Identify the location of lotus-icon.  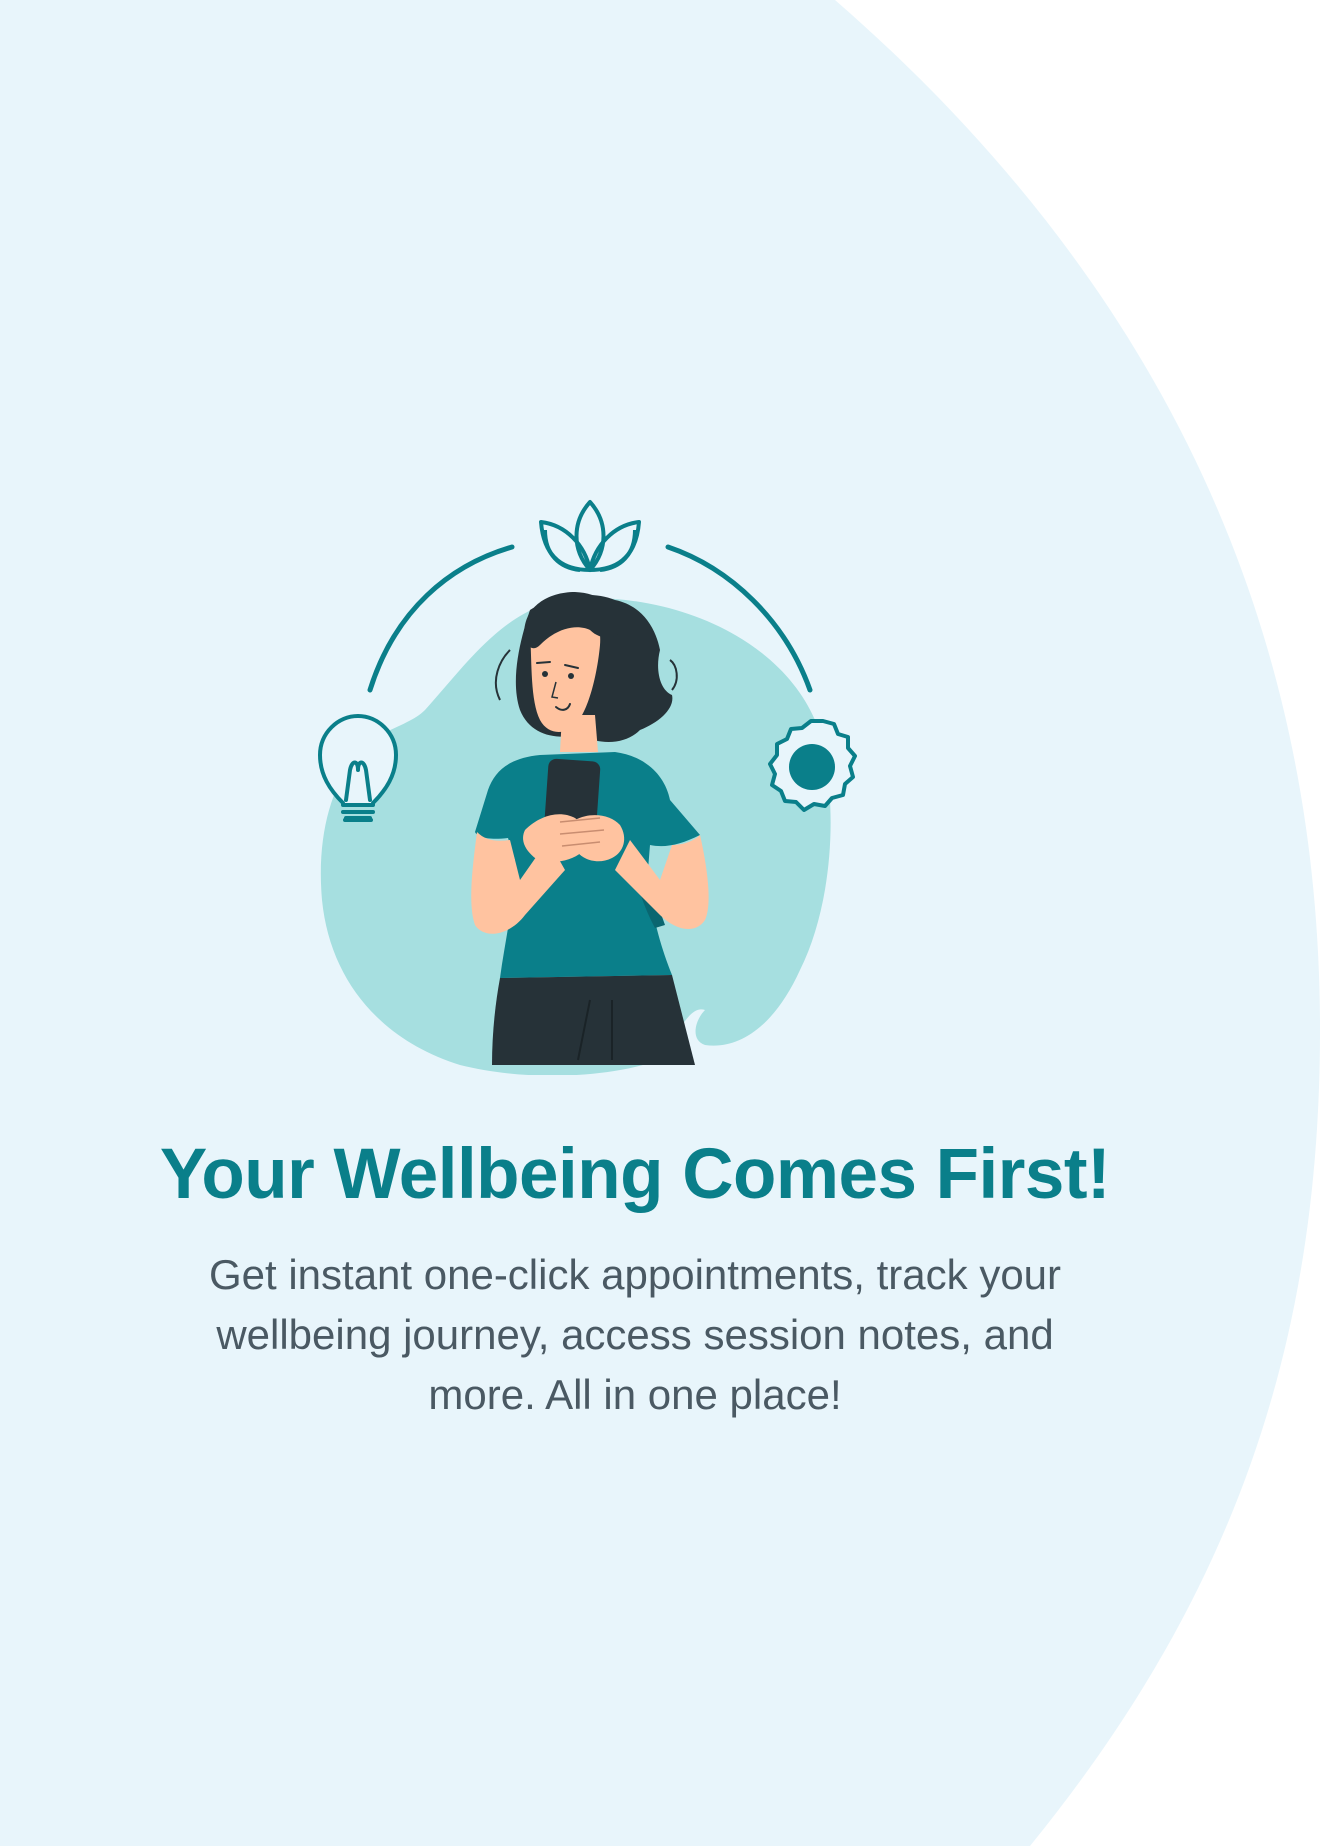
(590, 536).